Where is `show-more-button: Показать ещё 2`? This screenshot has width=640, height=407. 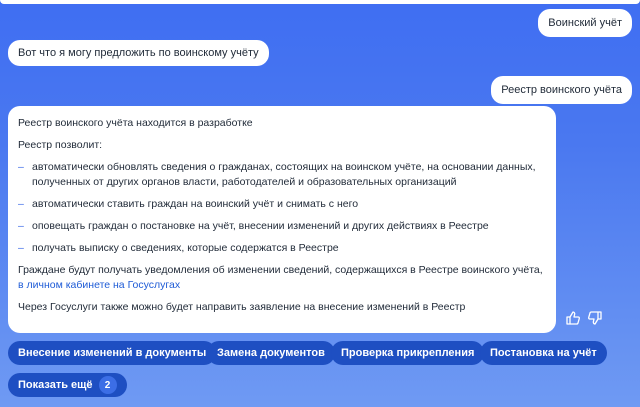 show-more-button: Показать ещё 2 is located at coordinates (67, 385).